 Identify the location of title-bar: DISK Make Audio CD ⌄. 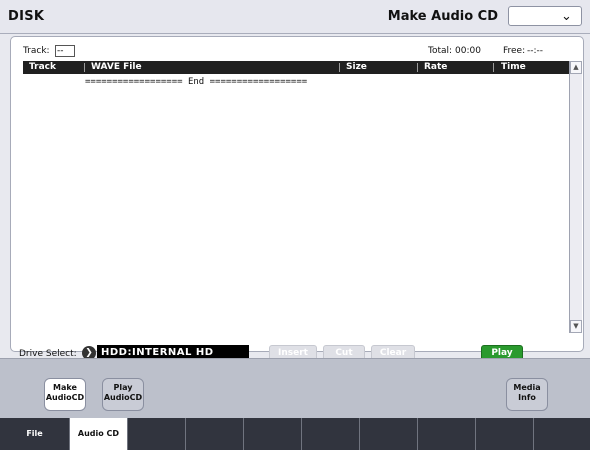
(295, 17).